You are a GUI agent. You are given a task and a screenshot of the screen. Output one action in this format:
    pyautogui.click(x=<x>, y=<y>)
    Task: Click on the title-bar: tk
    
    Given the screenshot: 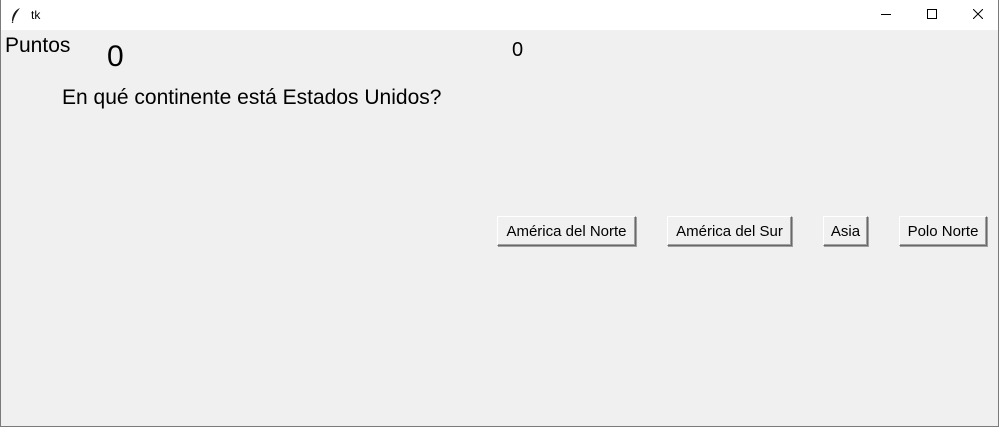 What is the action you would take?
    pyautogui.click(x=499, y=15)
    